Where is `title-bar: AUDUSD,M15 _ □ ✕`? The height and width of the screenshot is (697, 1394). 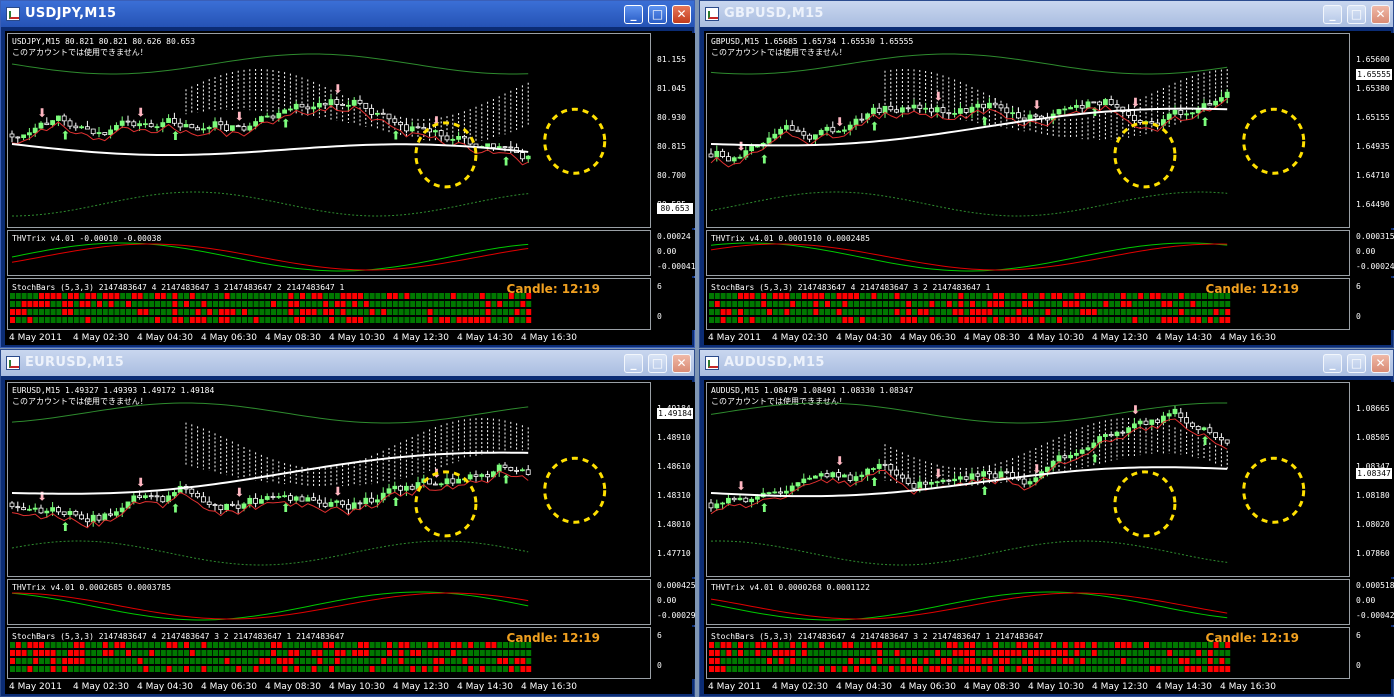
title-bar: AUDUSD,M15 _ □ ✕ is located at coordinates (1046, 363).